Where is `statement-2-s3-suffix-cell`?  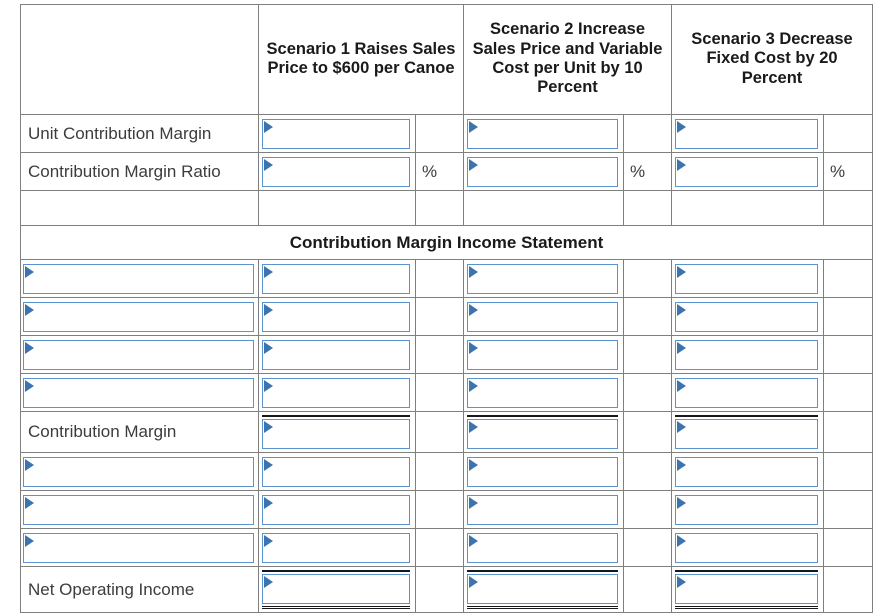
statement-2-s3-suffix-cell is located at coordinates (848, 354).